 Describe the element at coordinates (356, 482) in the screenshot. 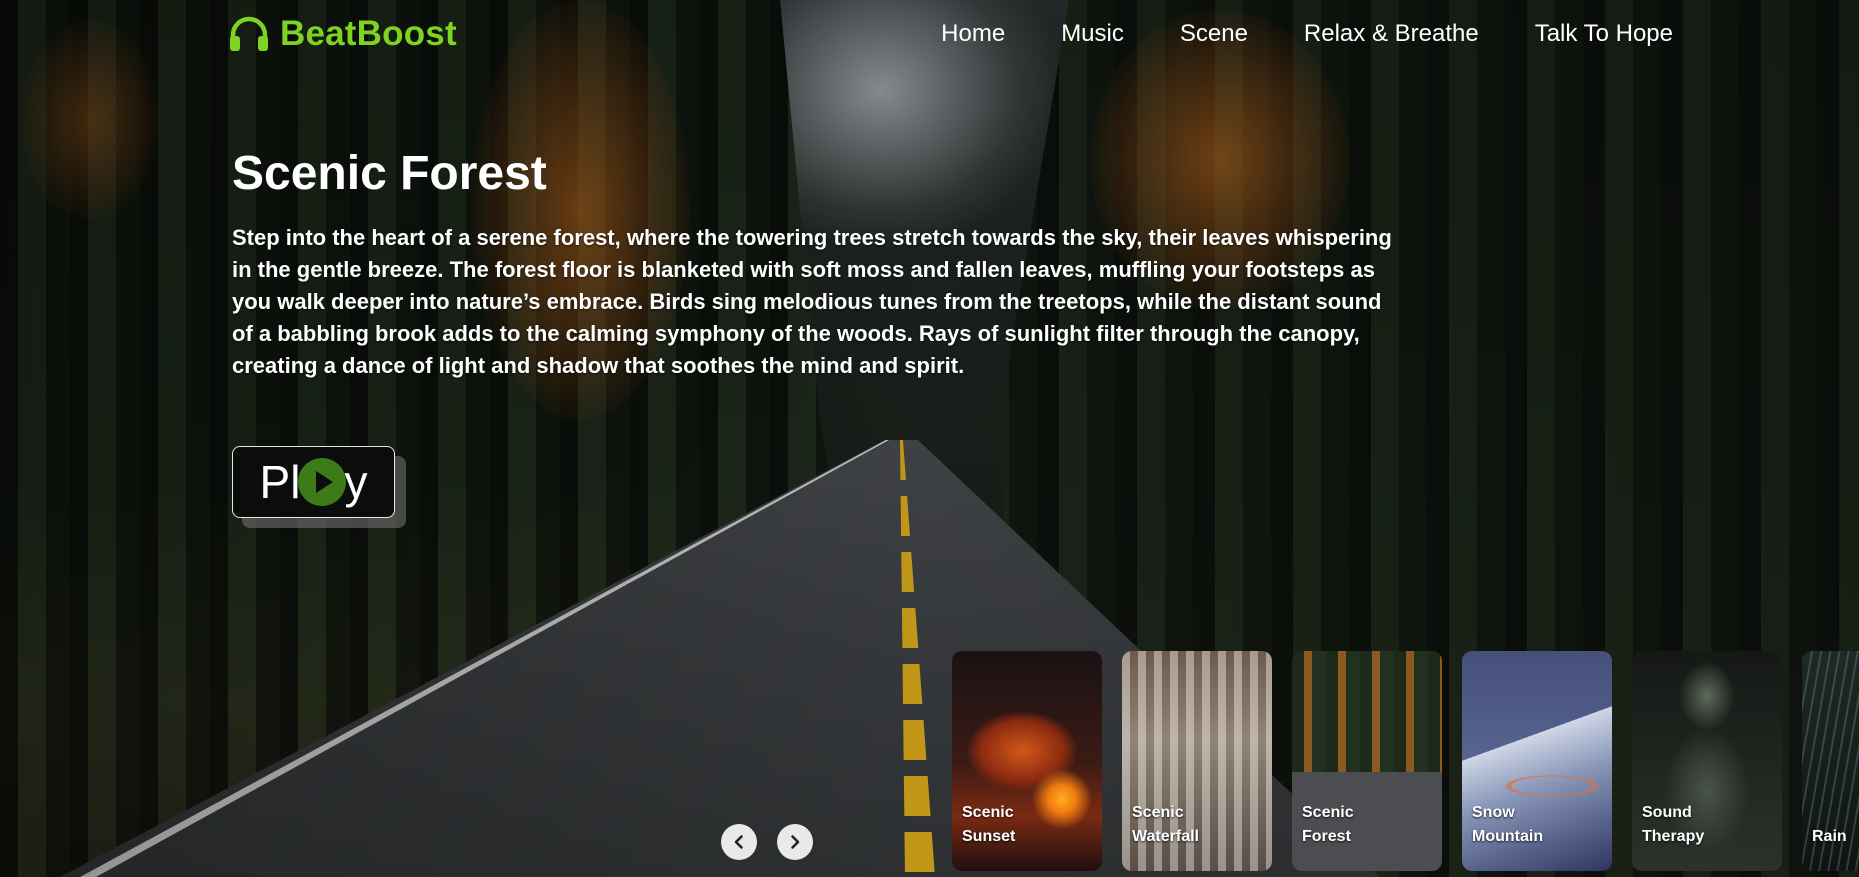

I see `play-label-end: y` at that location.